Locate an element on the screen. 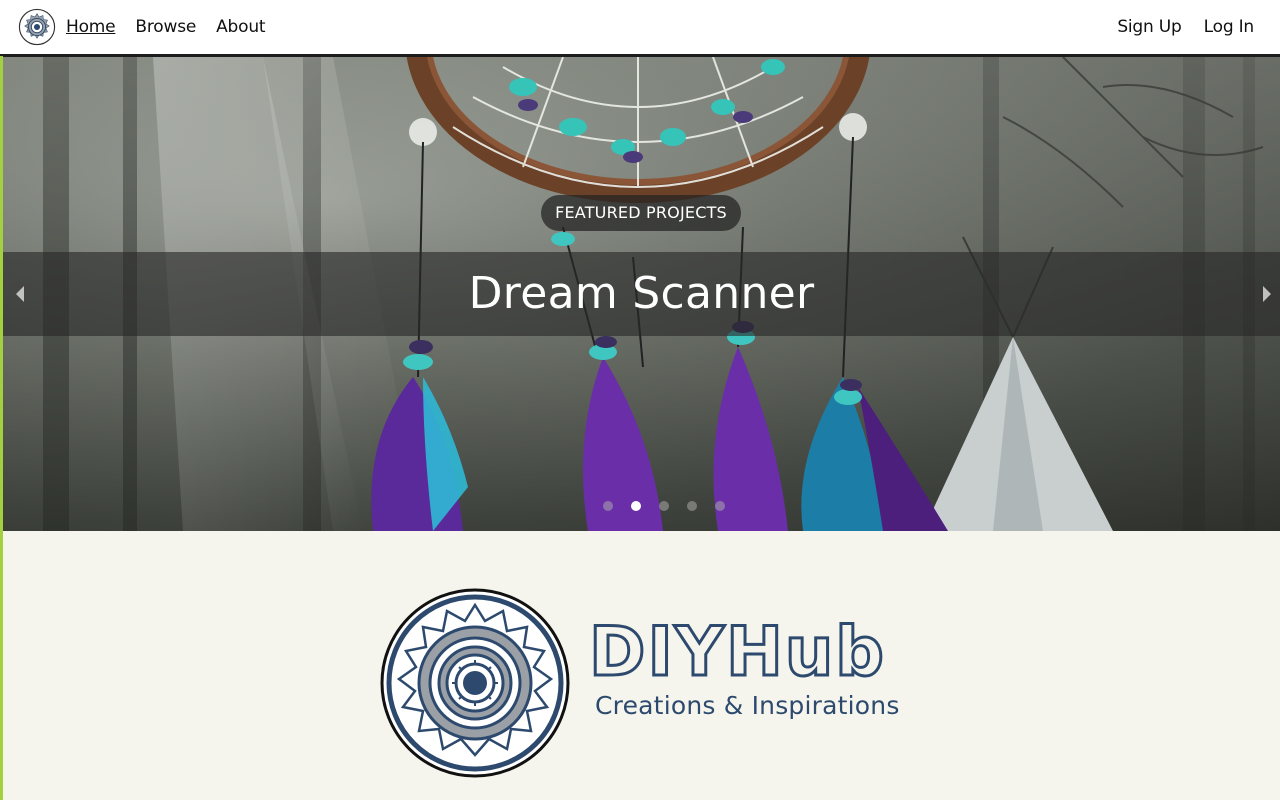 The width and height of the screenshot is (1280, 800). chevron-left-icon is located at coordinates (20, 294).